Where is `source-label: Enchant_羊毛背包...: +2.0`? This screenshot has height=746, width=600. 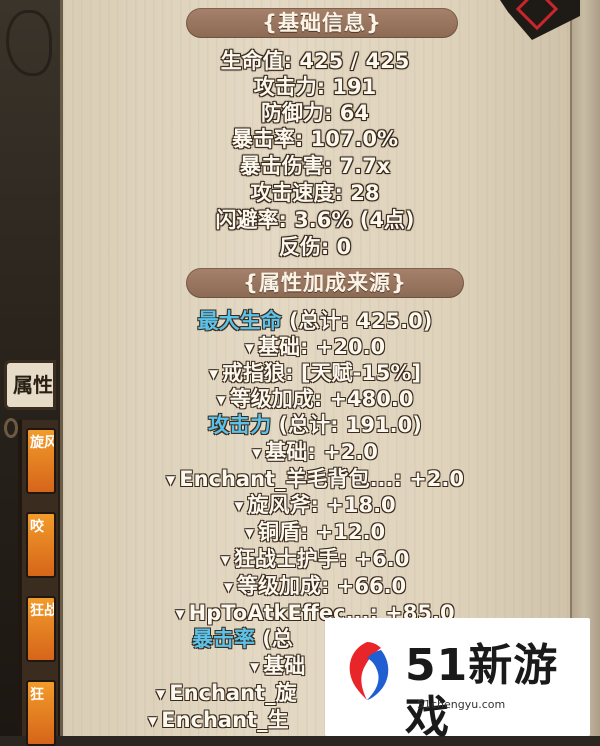
source-label: Enchant_羊毛背包...: +2.0 is located at coordinates (322, 479).